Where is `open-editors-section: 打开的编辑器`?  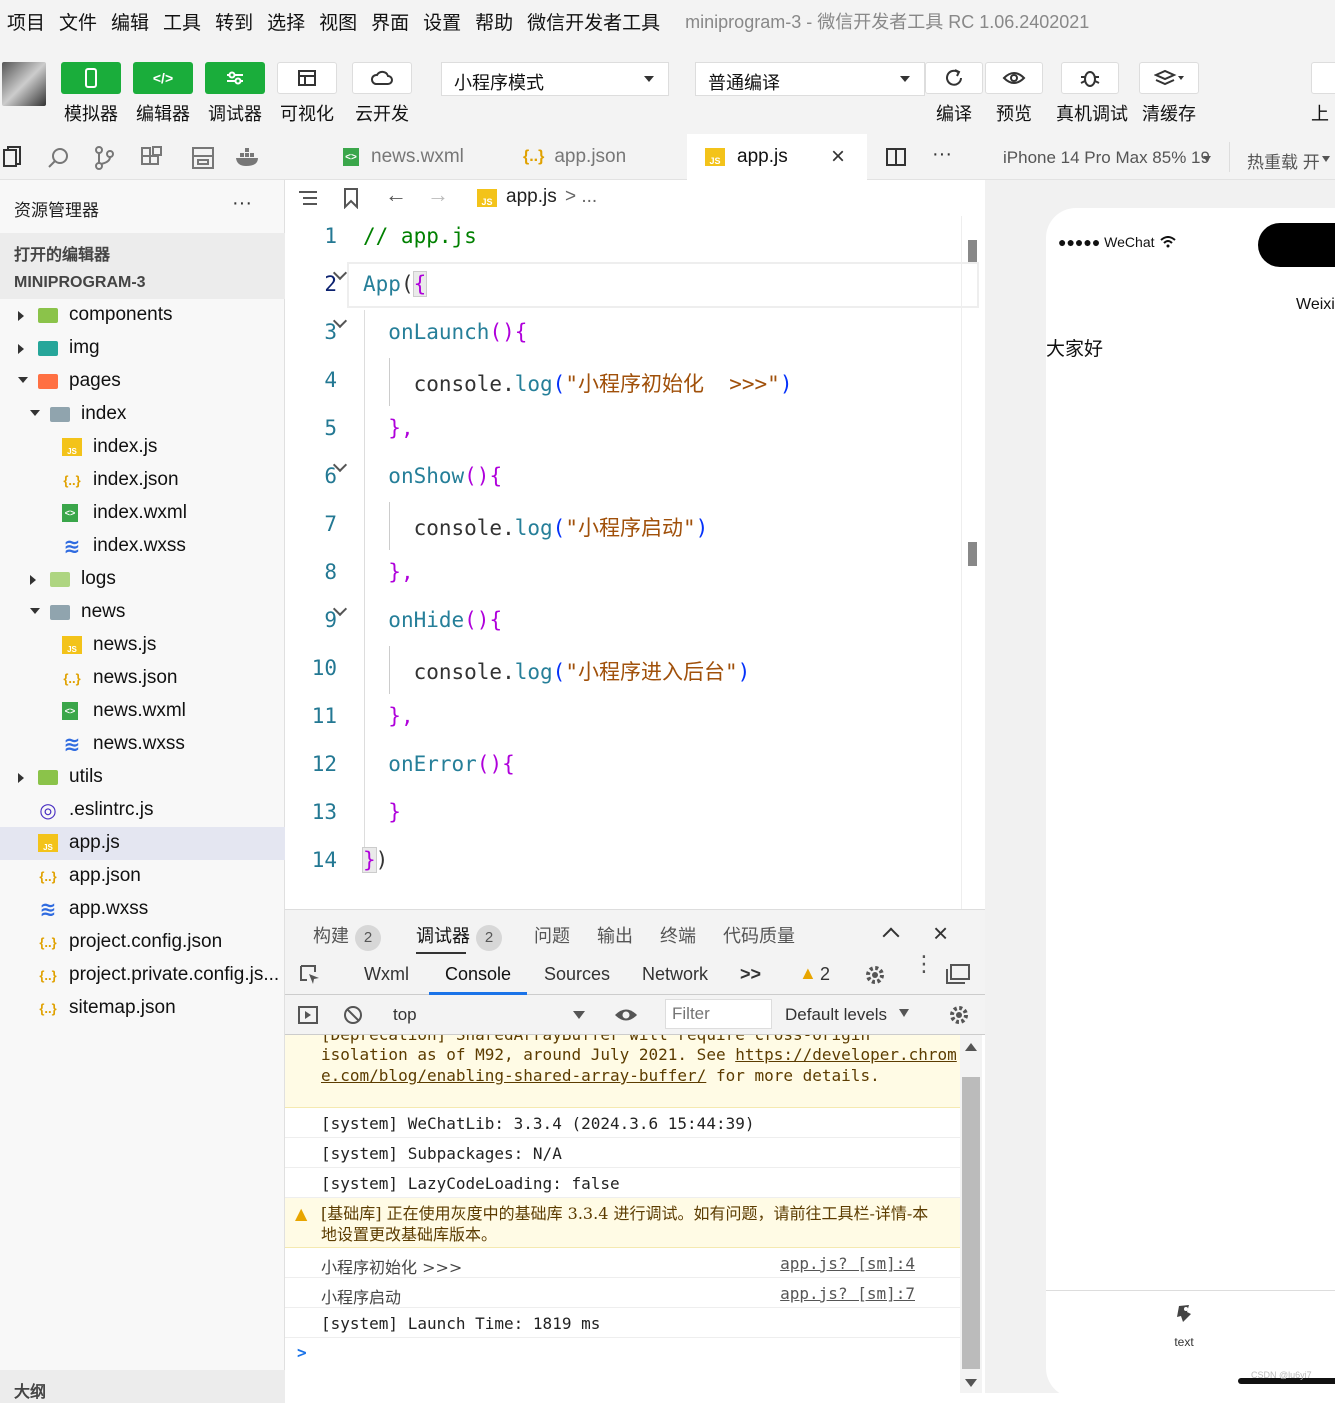 open-editors-section: 打开的编辑器 is located at coordinates (142, 249).